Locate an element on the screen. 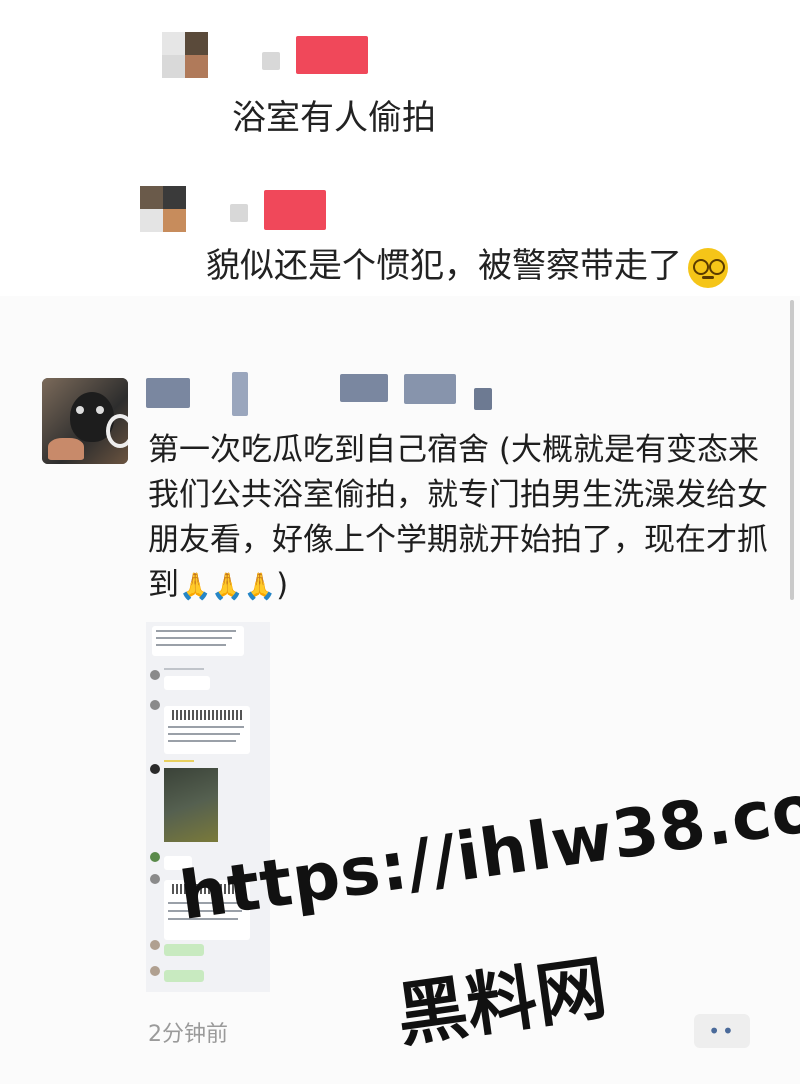  scrollbar is located at coordinates (792, 450).